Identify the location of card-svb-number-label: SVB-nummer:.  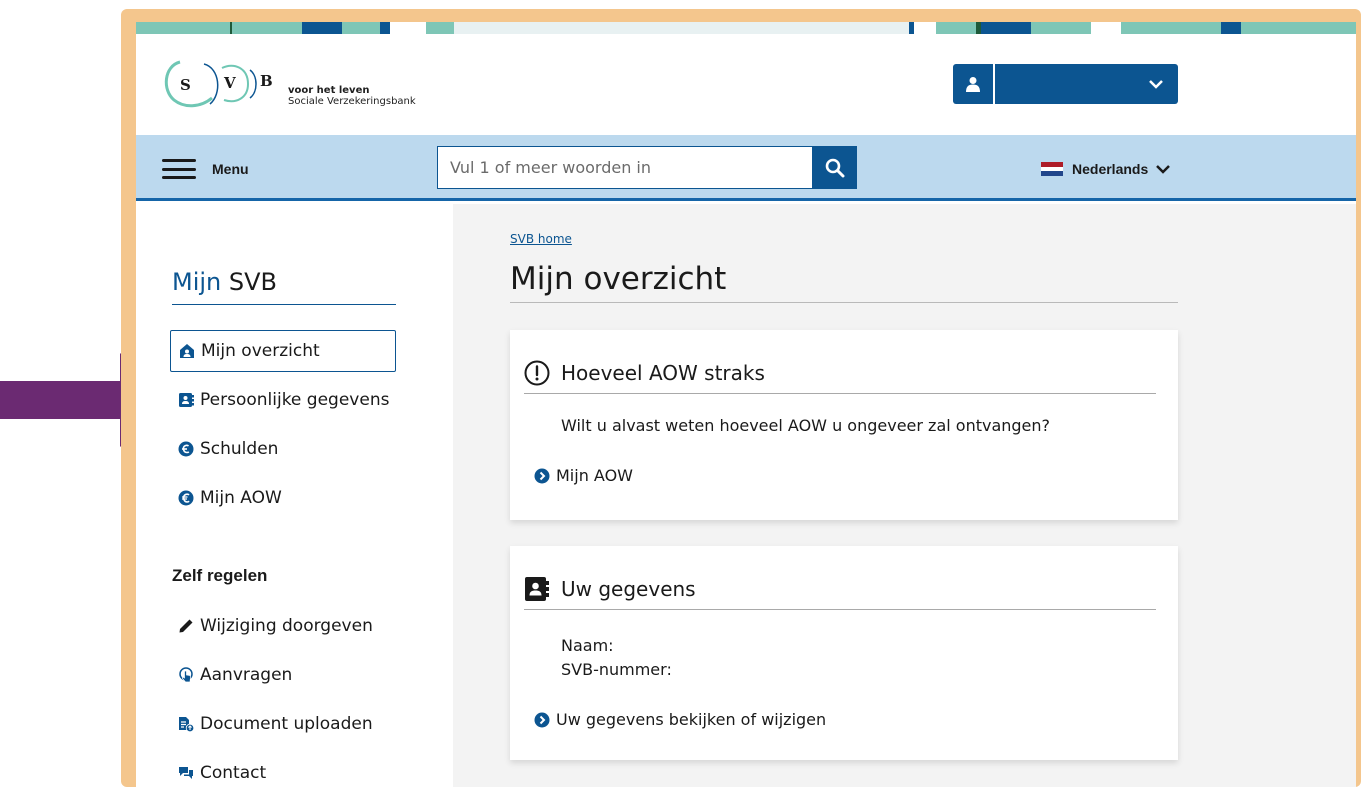
(616, 669).